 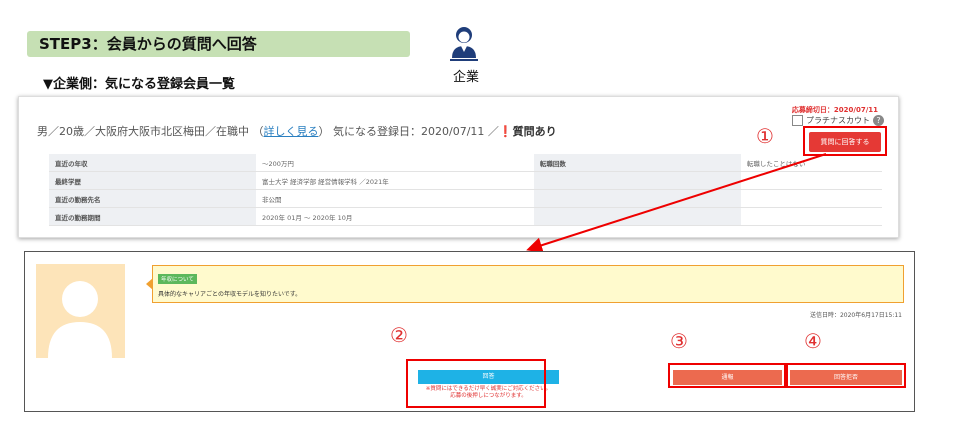 What do you see at coordinates (177, 279) in the screenshot?
I see `question-tag: 年収について` at bounding box center [177, 279].